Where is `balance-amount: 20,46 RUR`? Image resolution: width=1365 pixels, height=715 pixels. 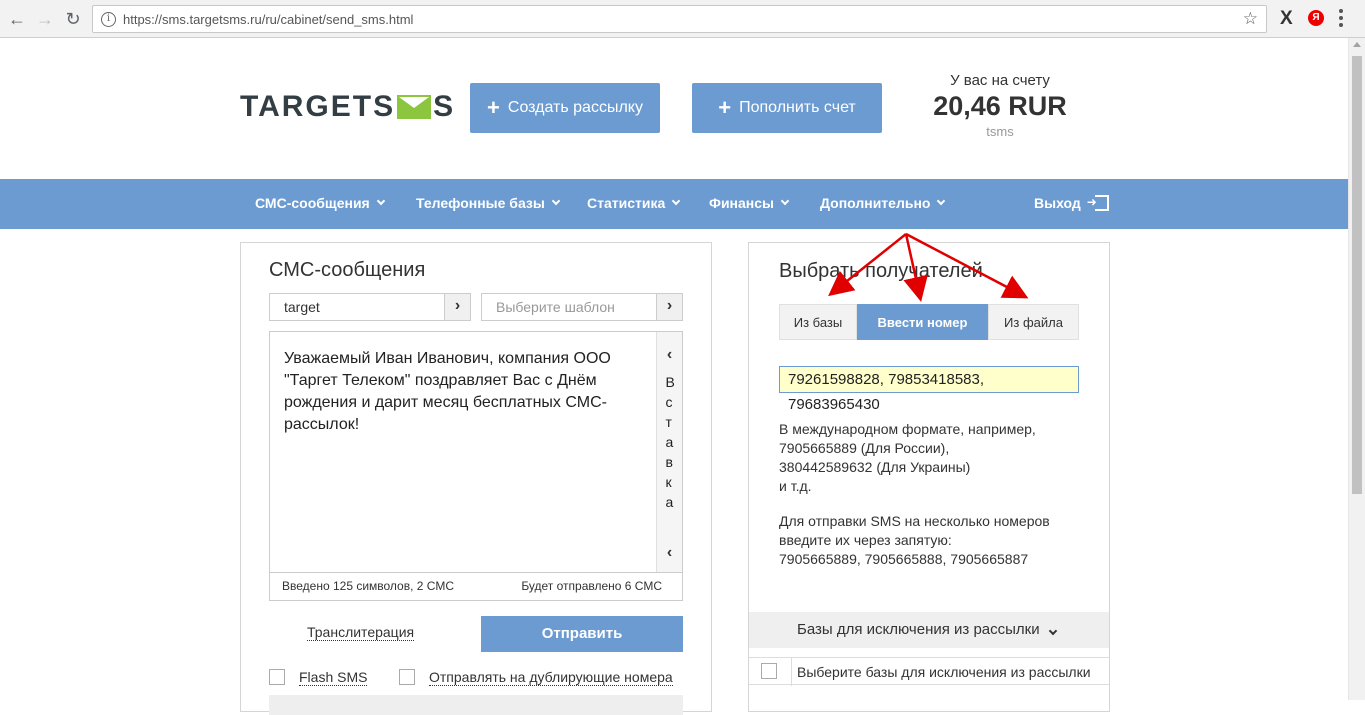
balance-amount: 20,46 RUR is located at coordinates (1000, 106).